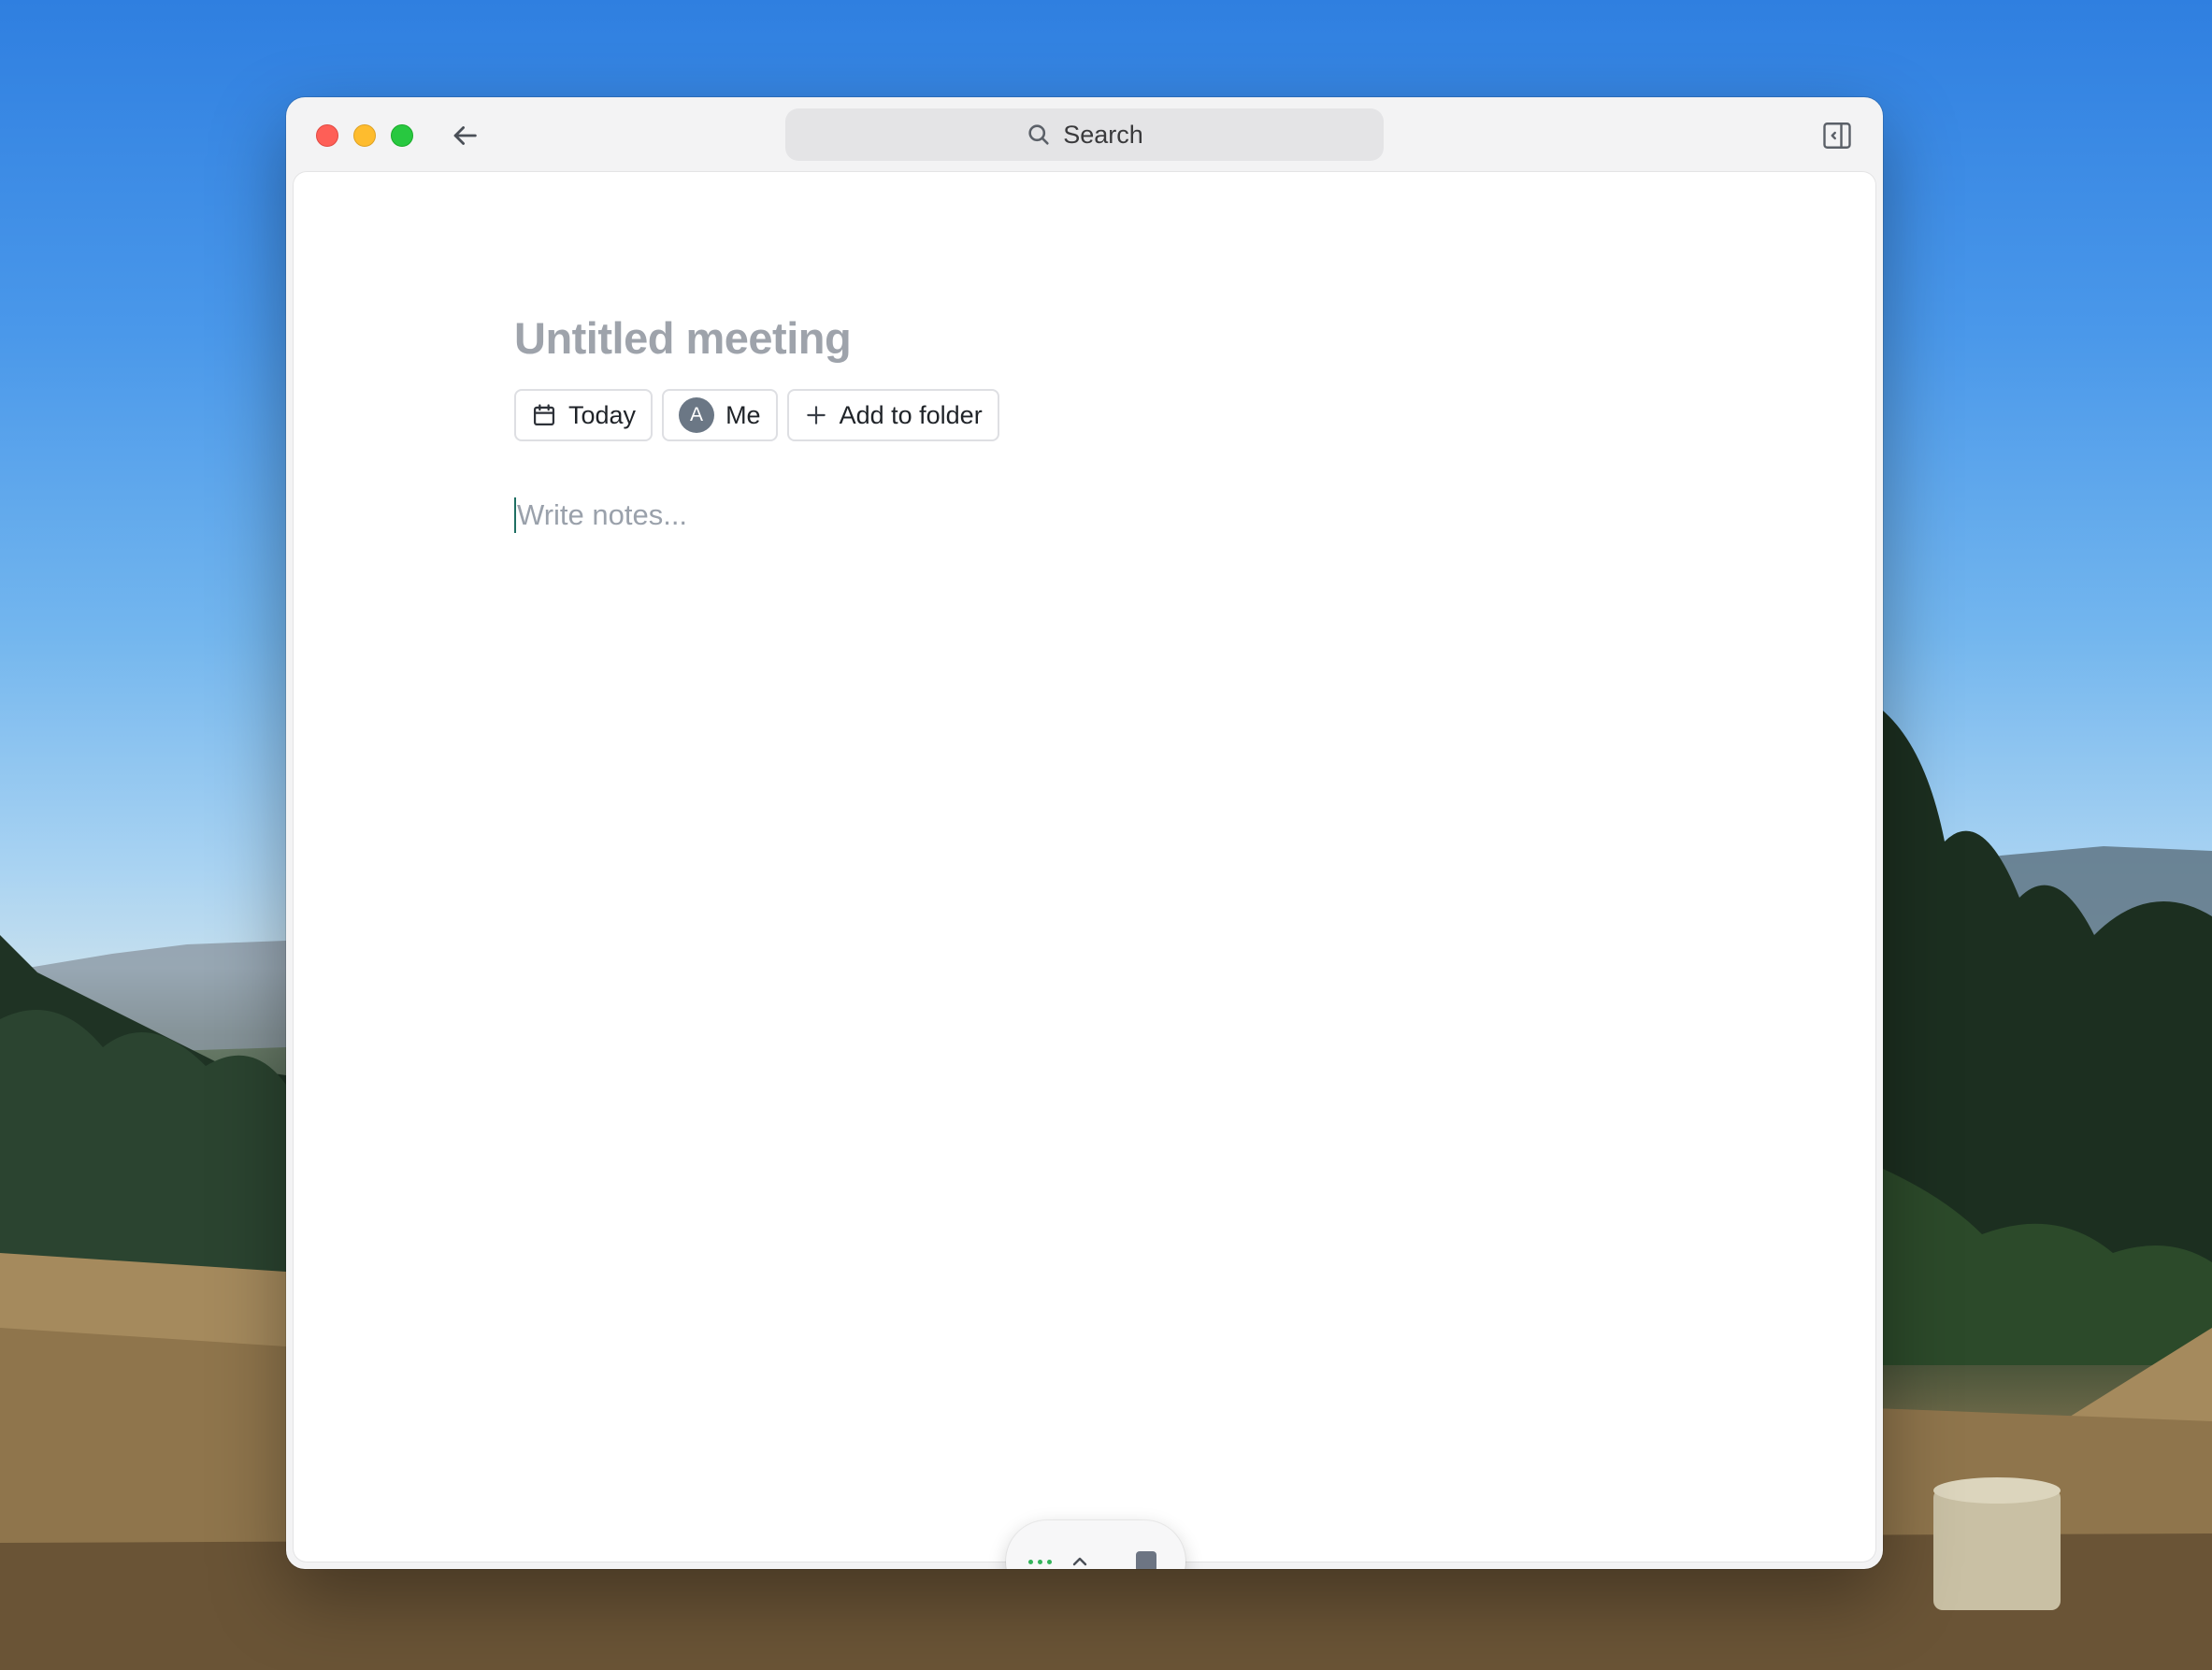 The width and height of the screenshot is (2212, 1670). Describe the element at coordinates (683, 338) in the screenshot. I see `meeting-title: Untitled meeting` at that location.